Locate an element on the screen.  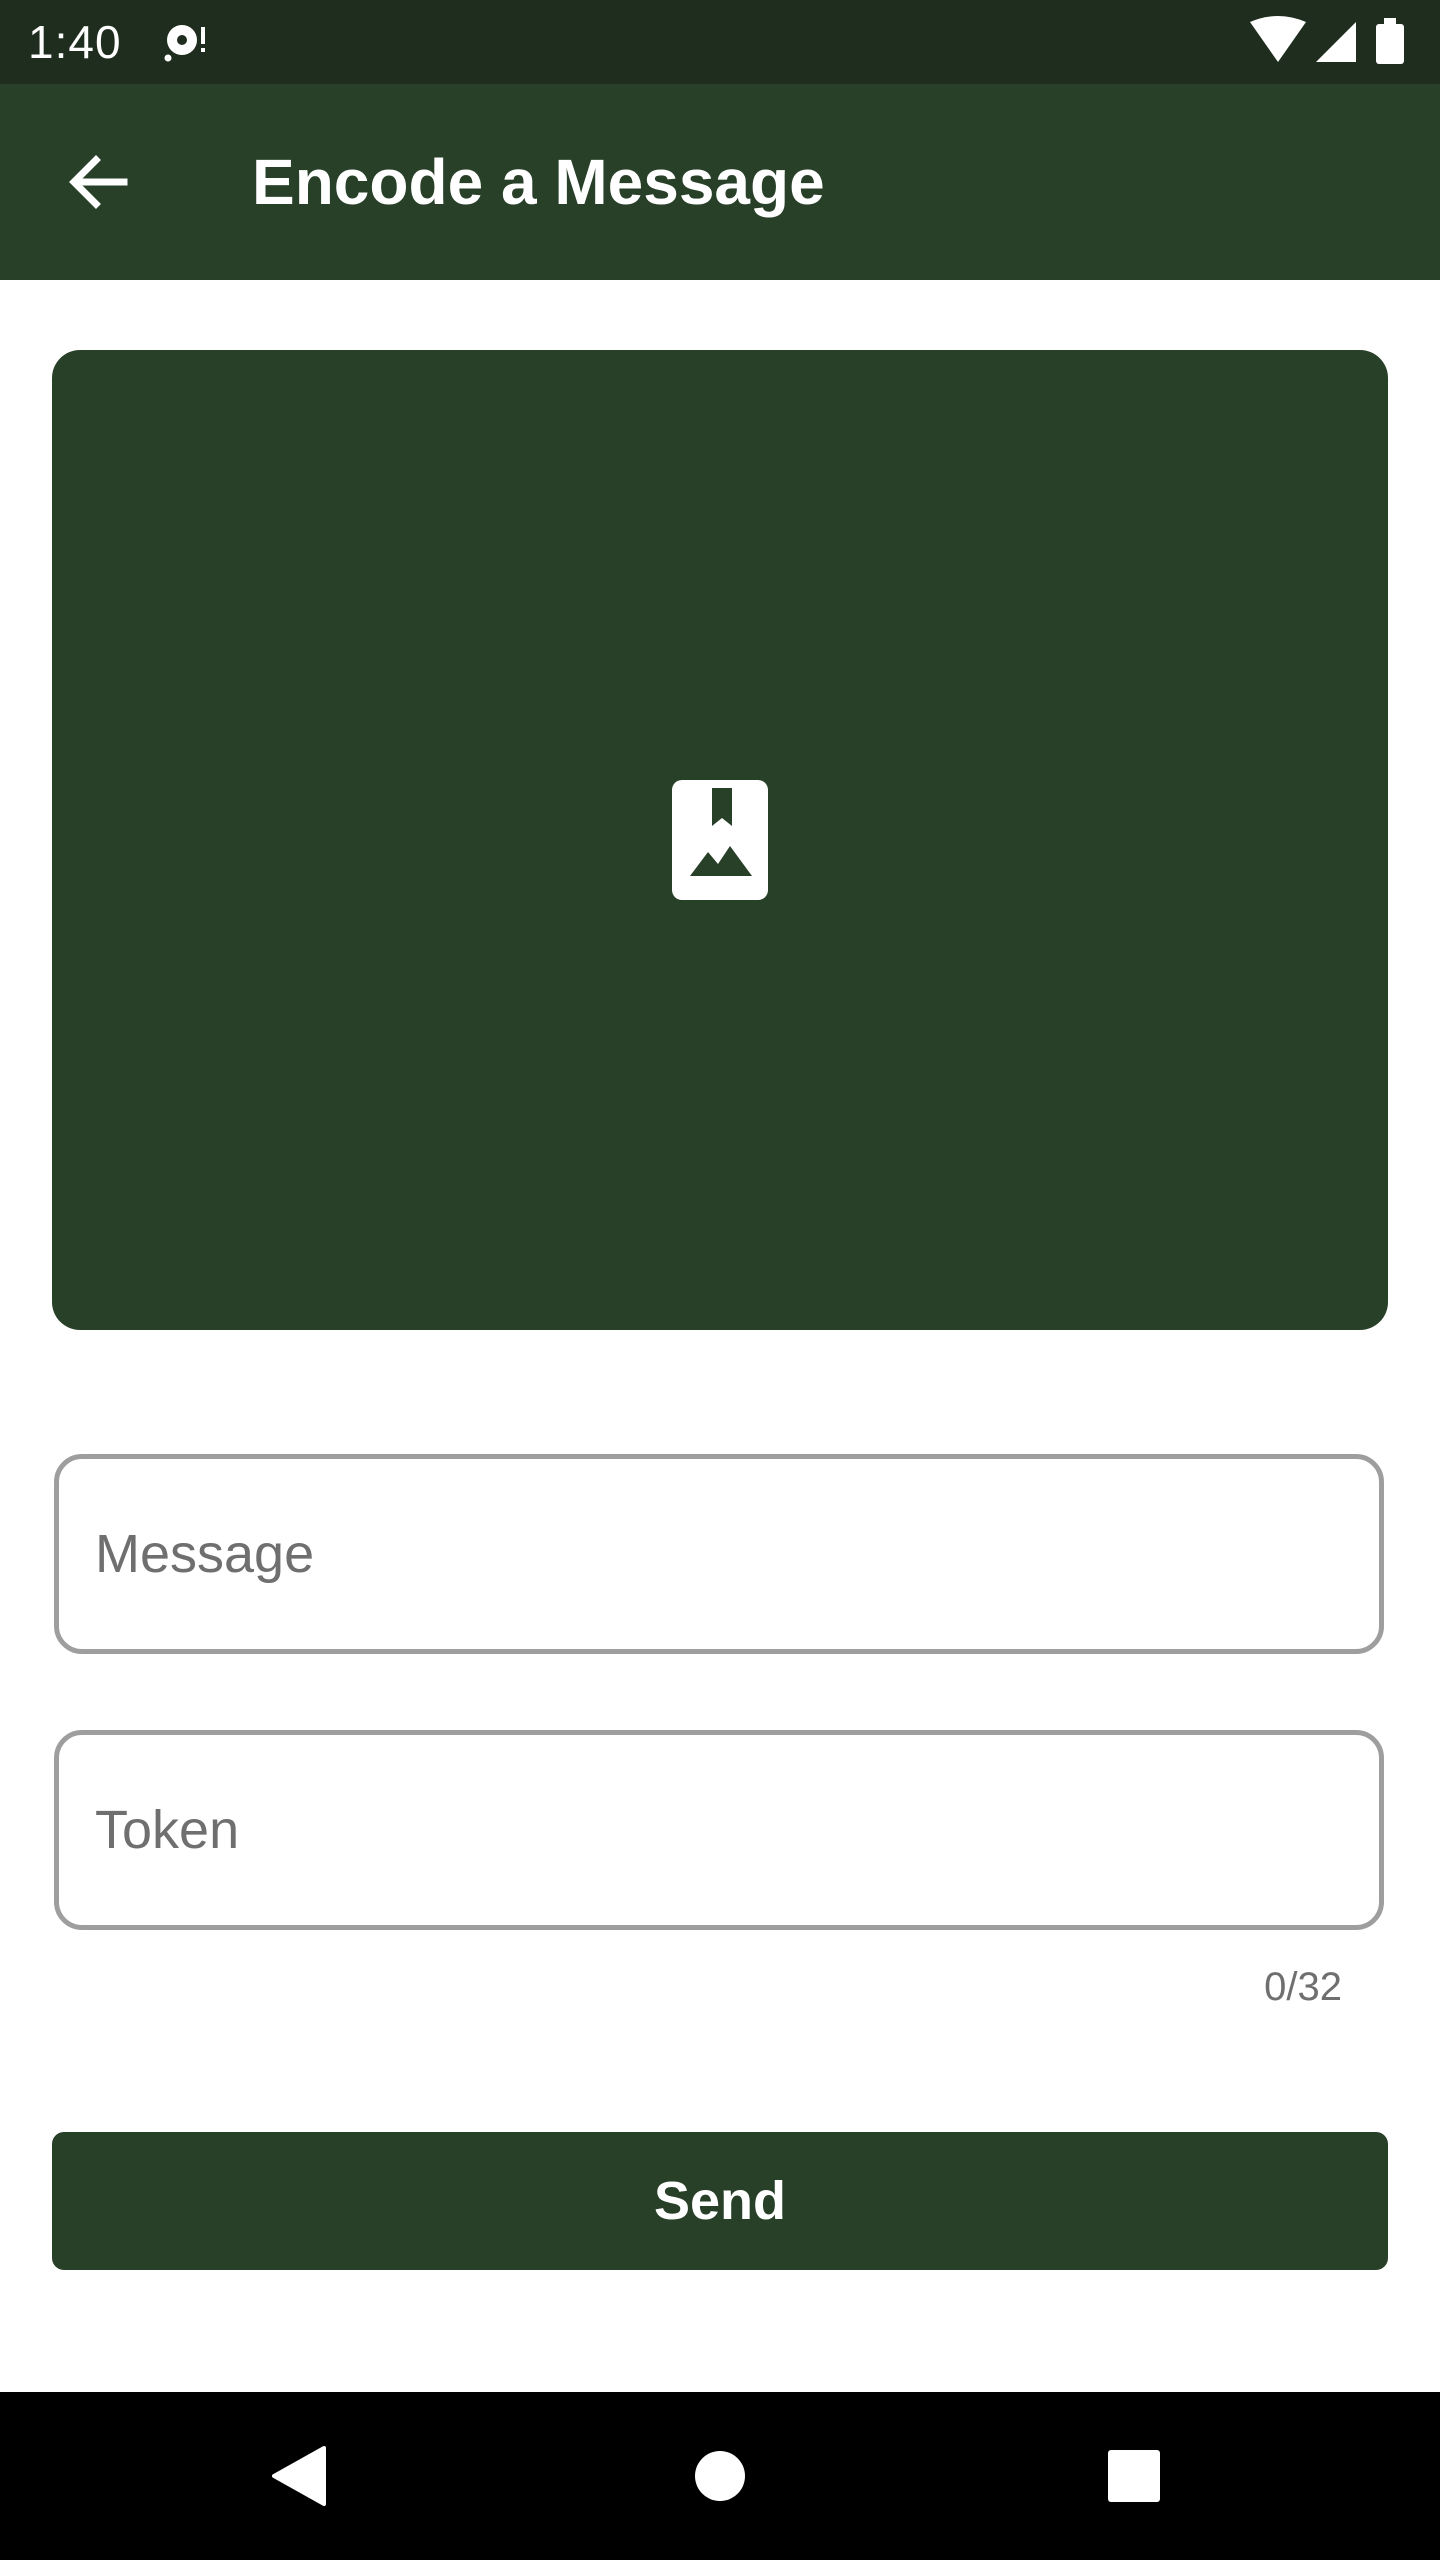
message-field is located at coordinates (719, 1554).